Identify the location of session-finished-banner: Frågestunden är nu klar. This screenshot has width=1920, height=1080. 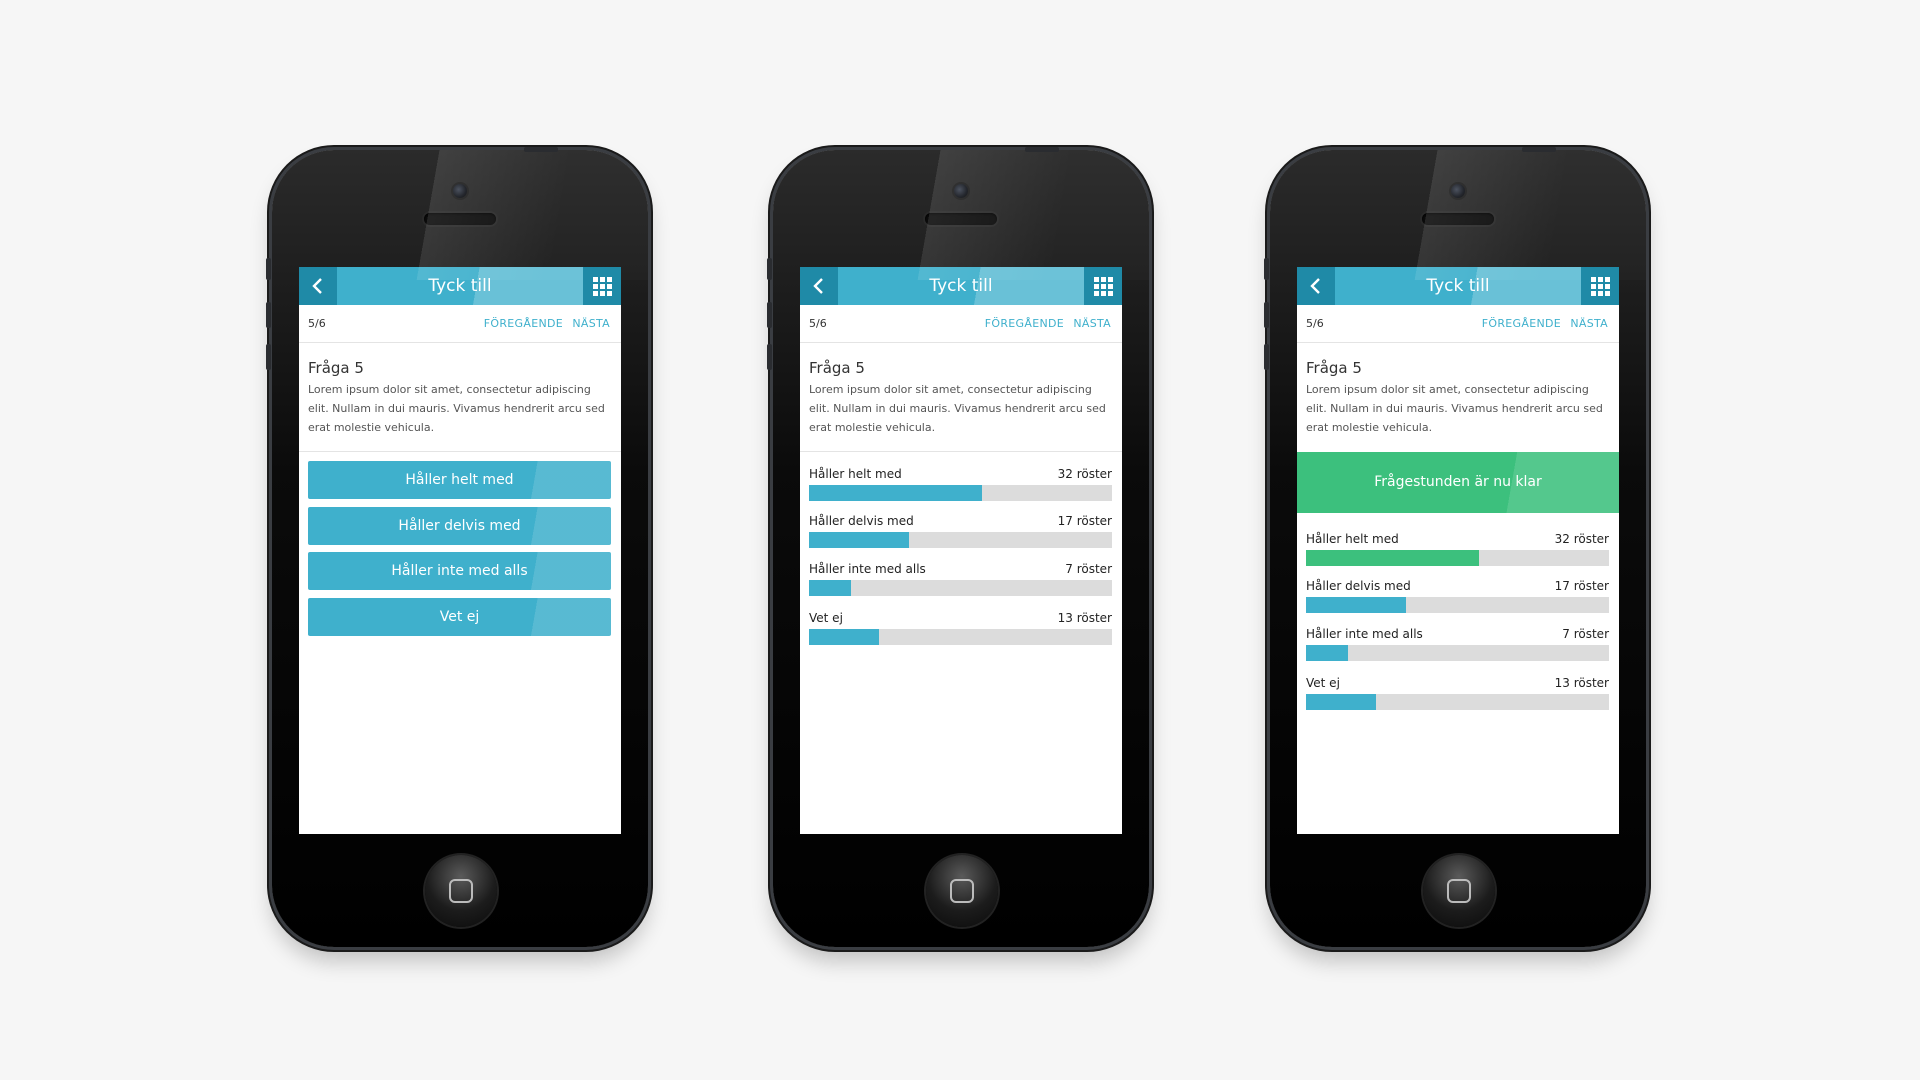
(1458, 482).